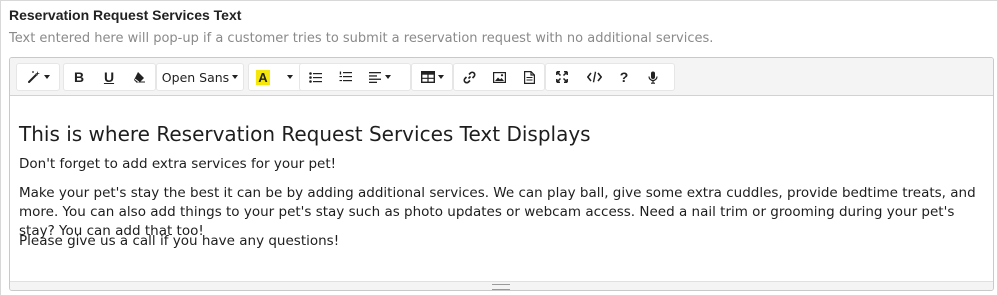 This screenshot has width=998, height=296. I want to click on style-dropdown-button, so click(38, 77).